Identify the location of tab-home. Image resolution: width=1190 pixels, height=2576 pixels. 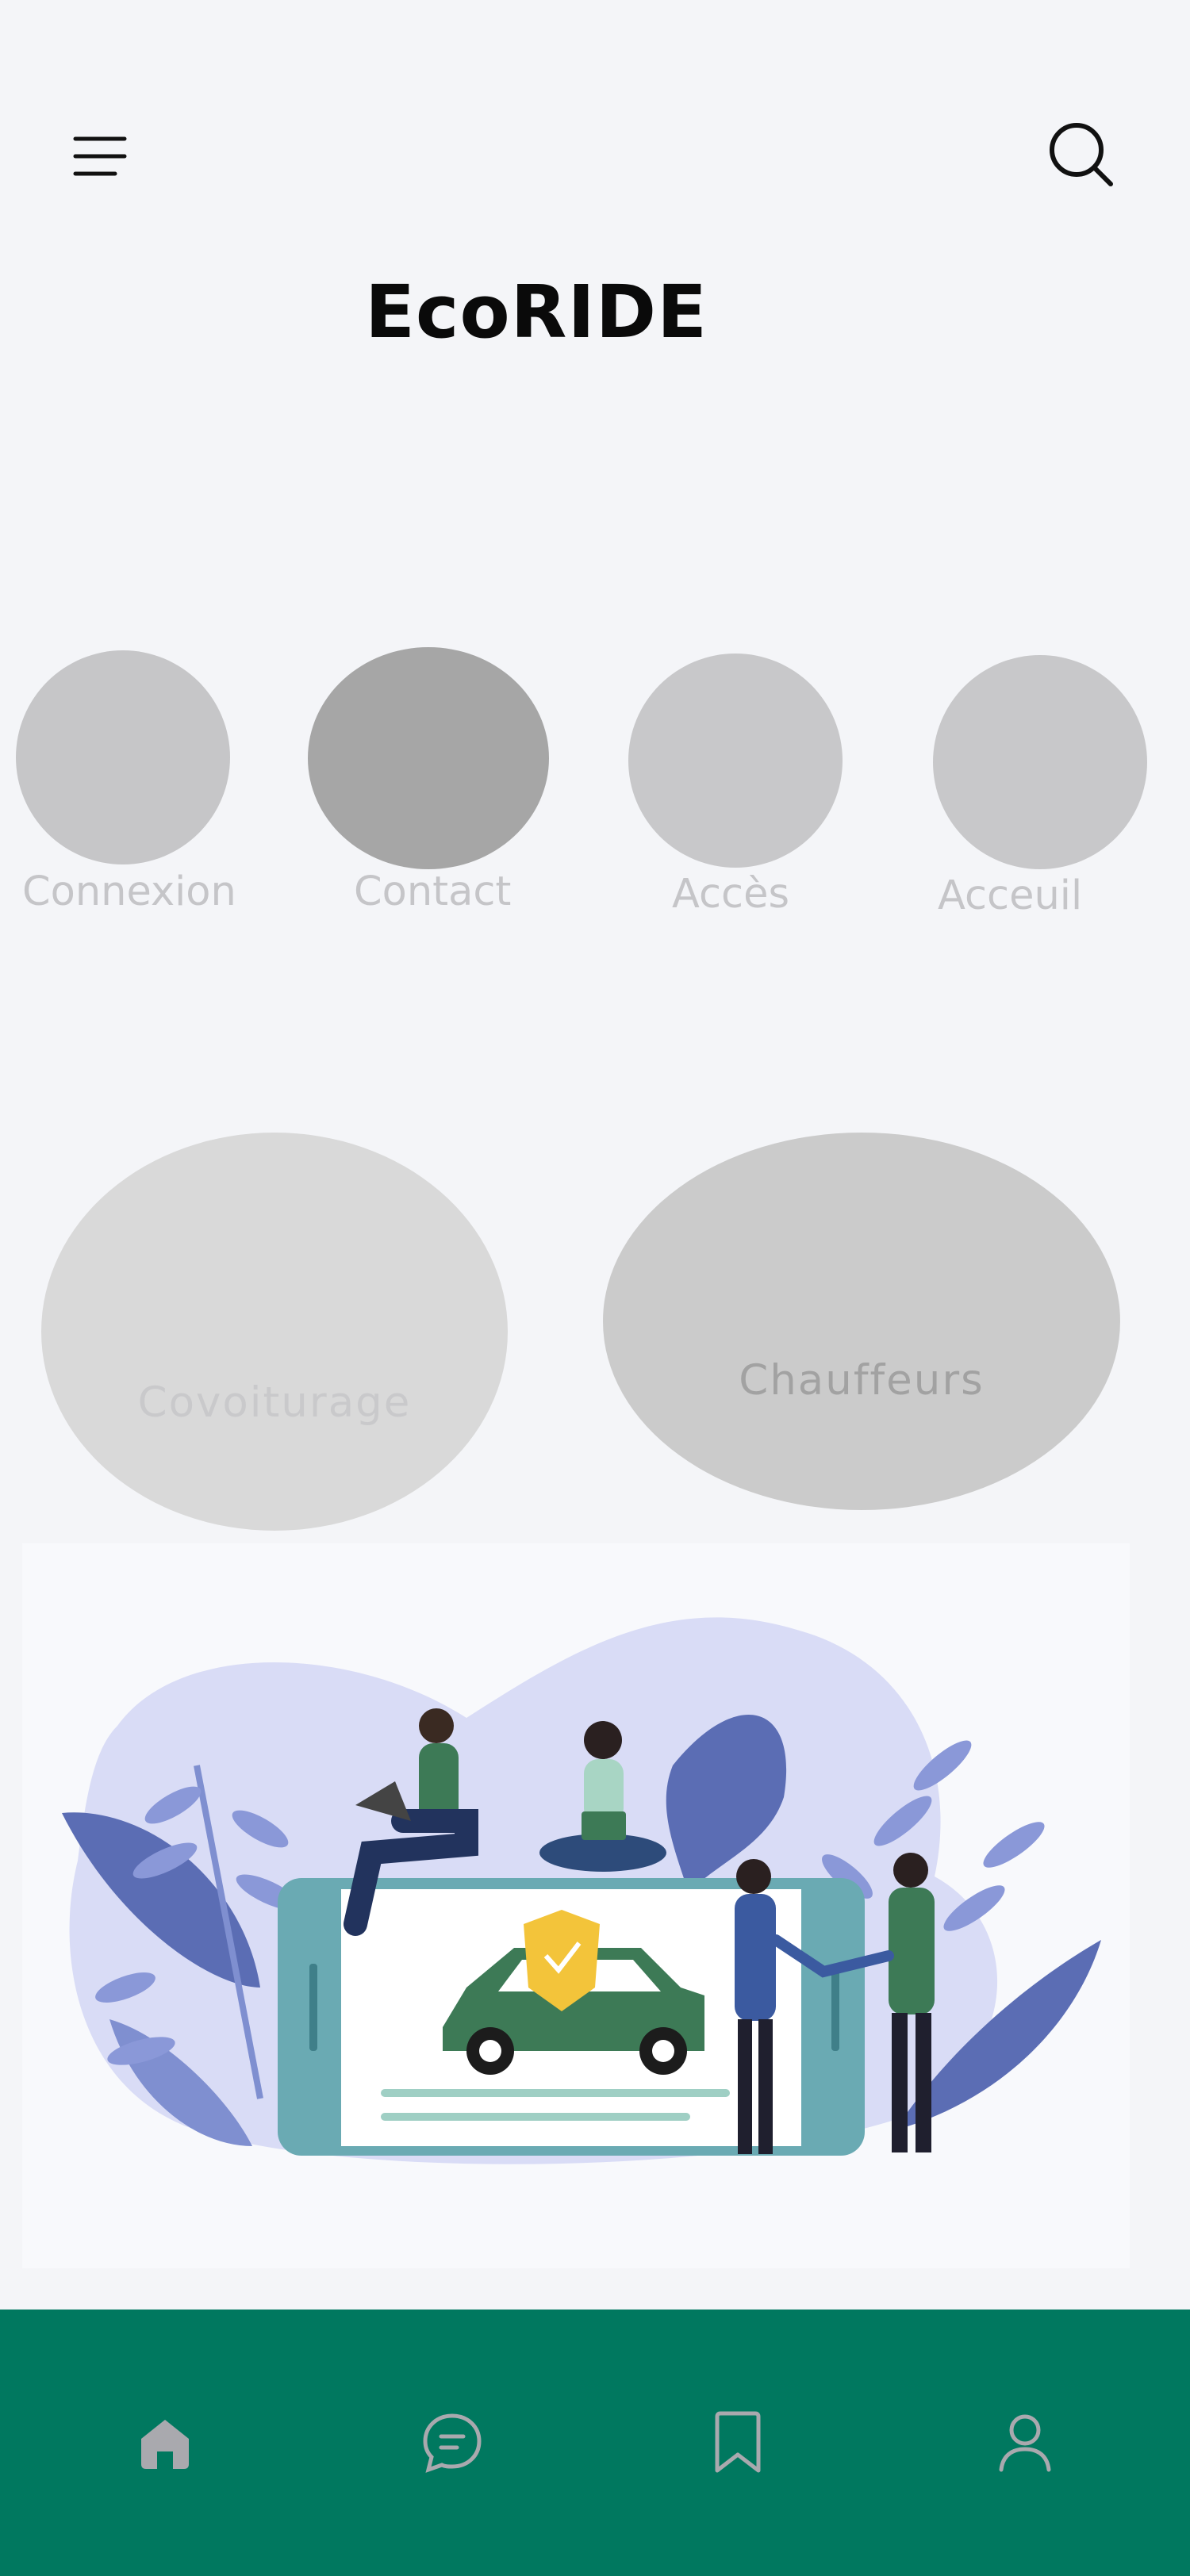
(165, 2443).